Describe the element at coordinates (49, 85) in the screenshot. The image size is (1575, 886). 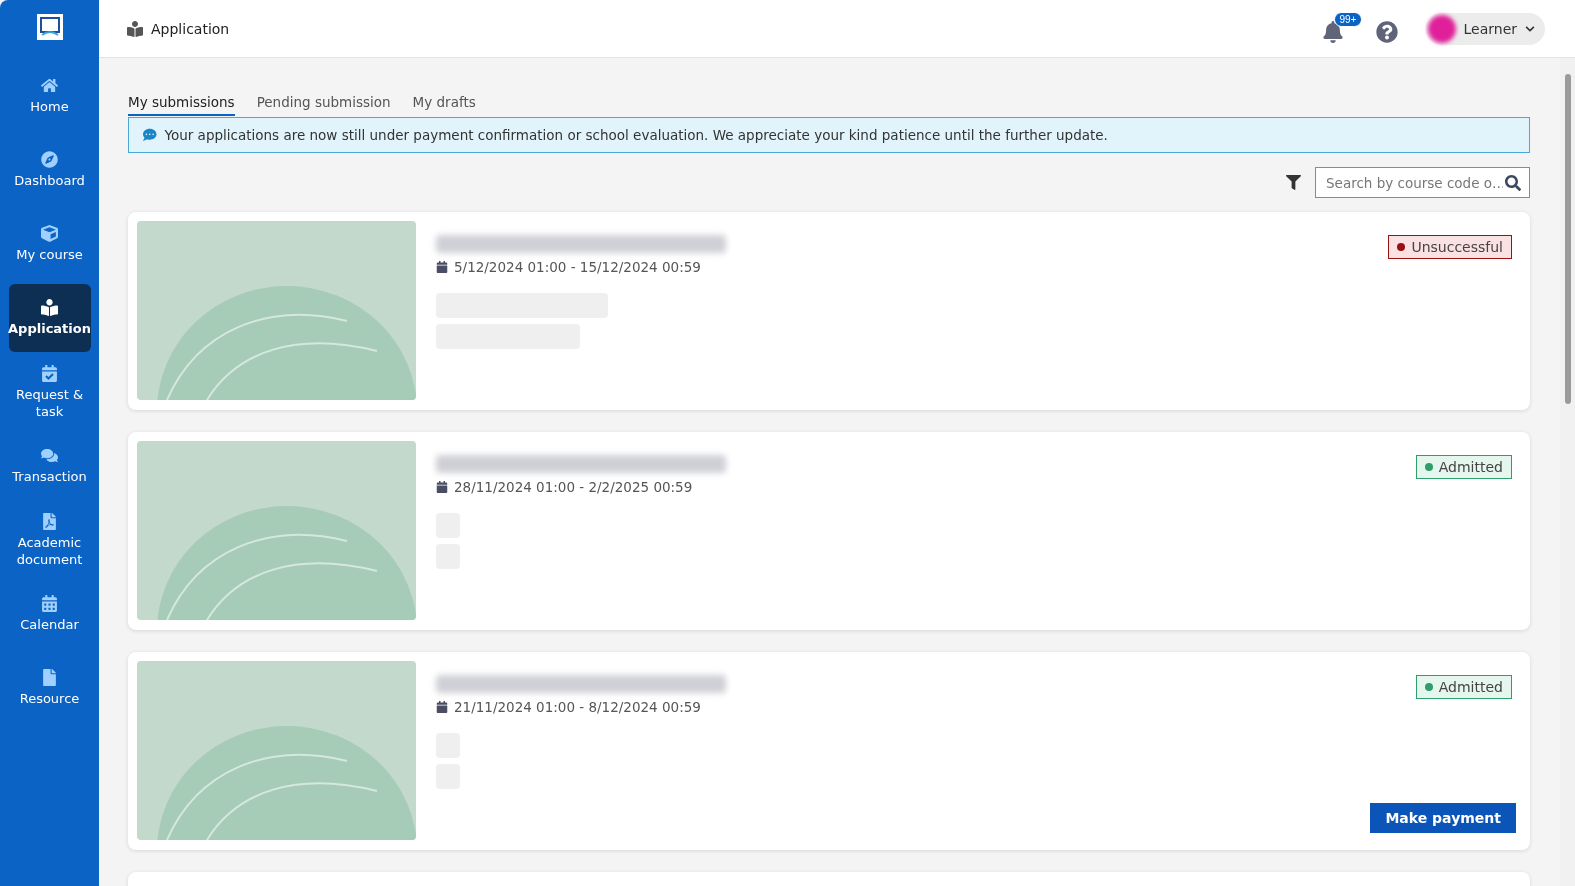
I see `home-icon` at that location.